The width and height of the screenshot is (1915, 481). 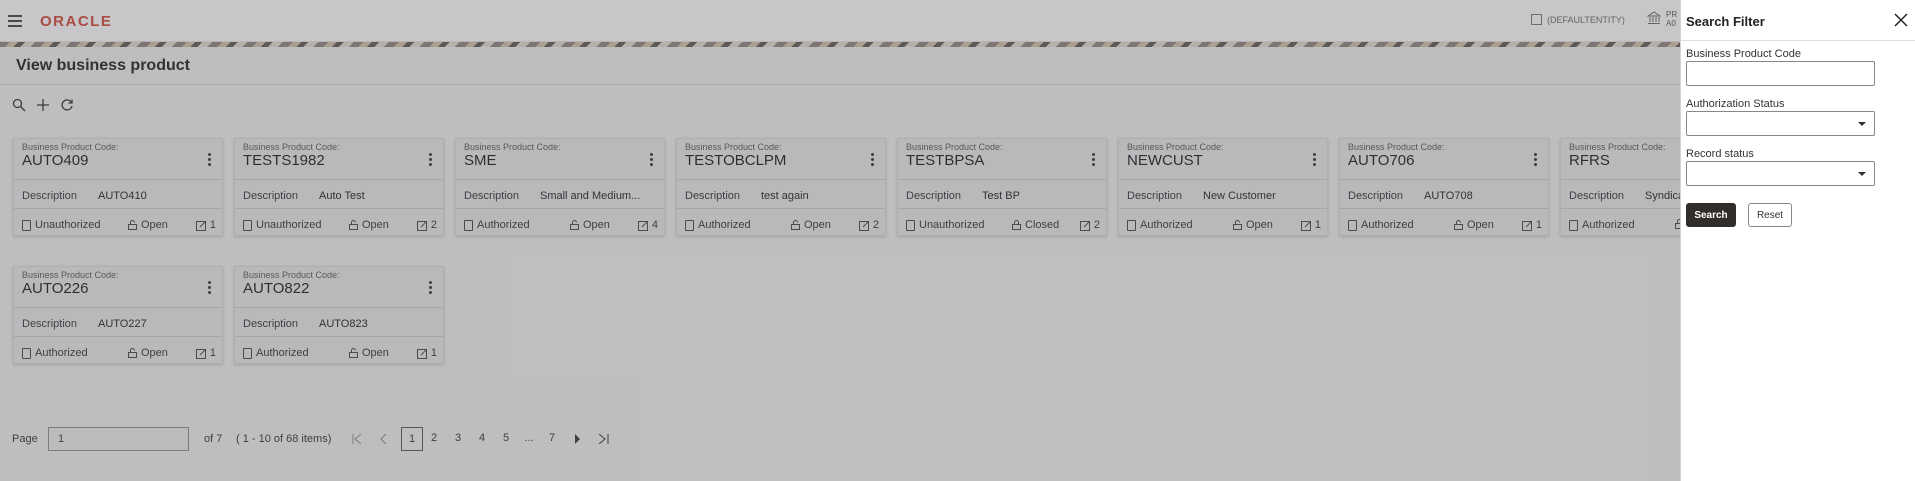 I want to click on reset-button: Reset, so click(x=1770, y=215).